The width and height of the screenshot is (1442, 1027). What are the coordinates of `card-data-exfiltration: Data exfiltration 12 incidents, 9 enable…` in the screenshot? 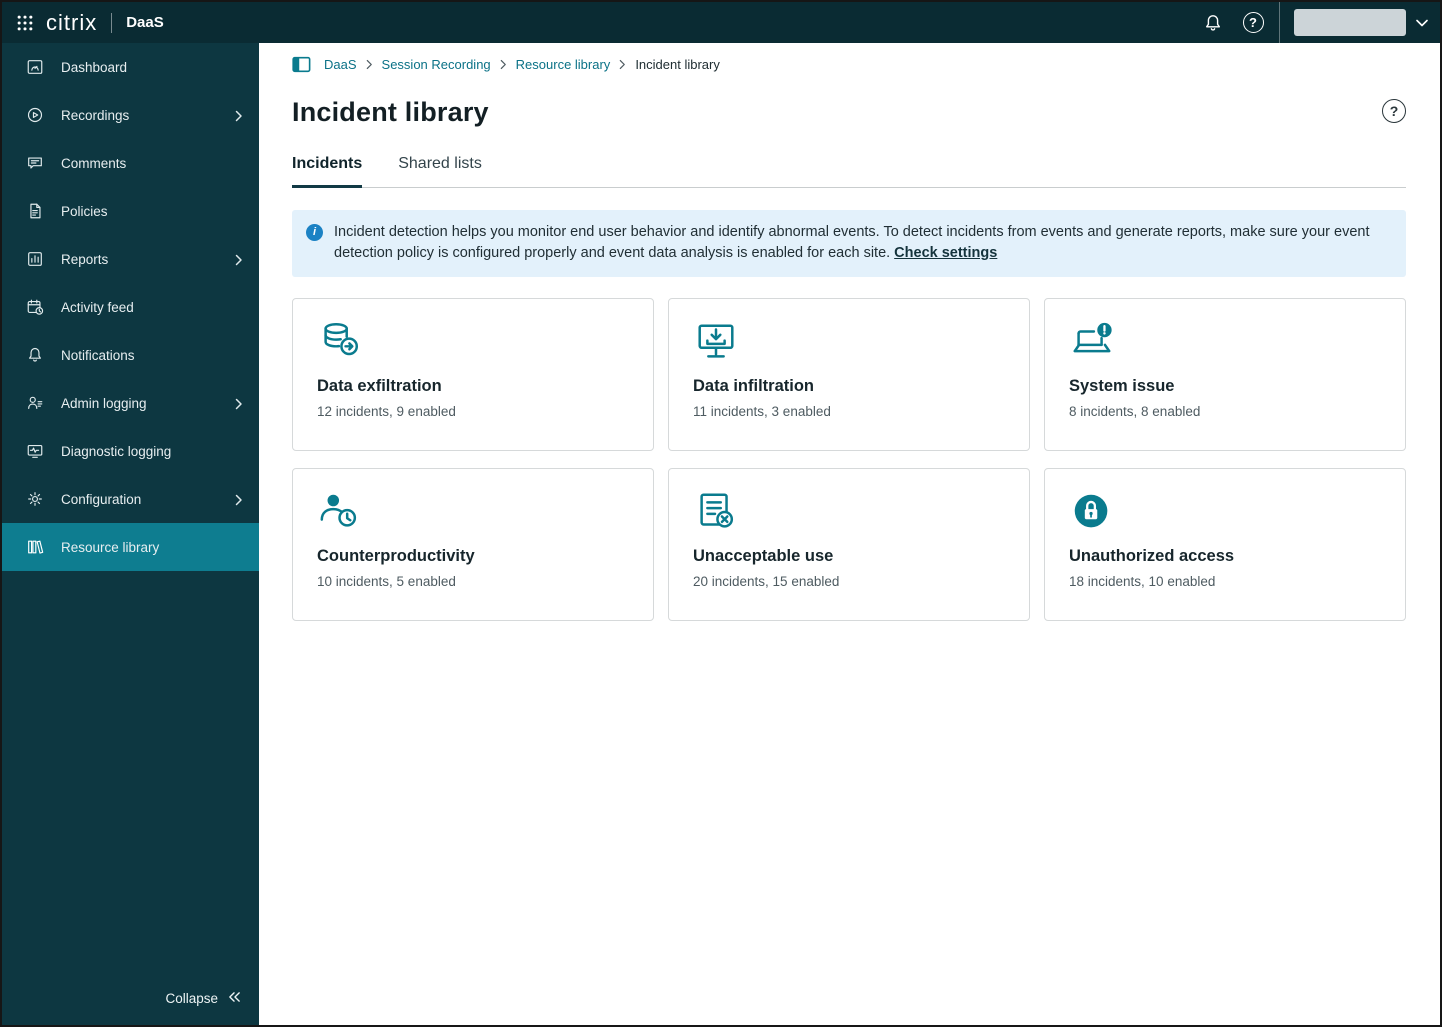 It's located at (473, 375).